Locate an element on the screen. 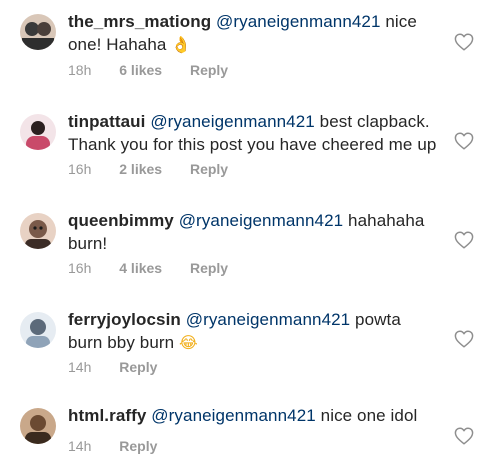 This screenshot has width=500, height=474. comment-likes: 4 likes is located at coordinates (140, 268).